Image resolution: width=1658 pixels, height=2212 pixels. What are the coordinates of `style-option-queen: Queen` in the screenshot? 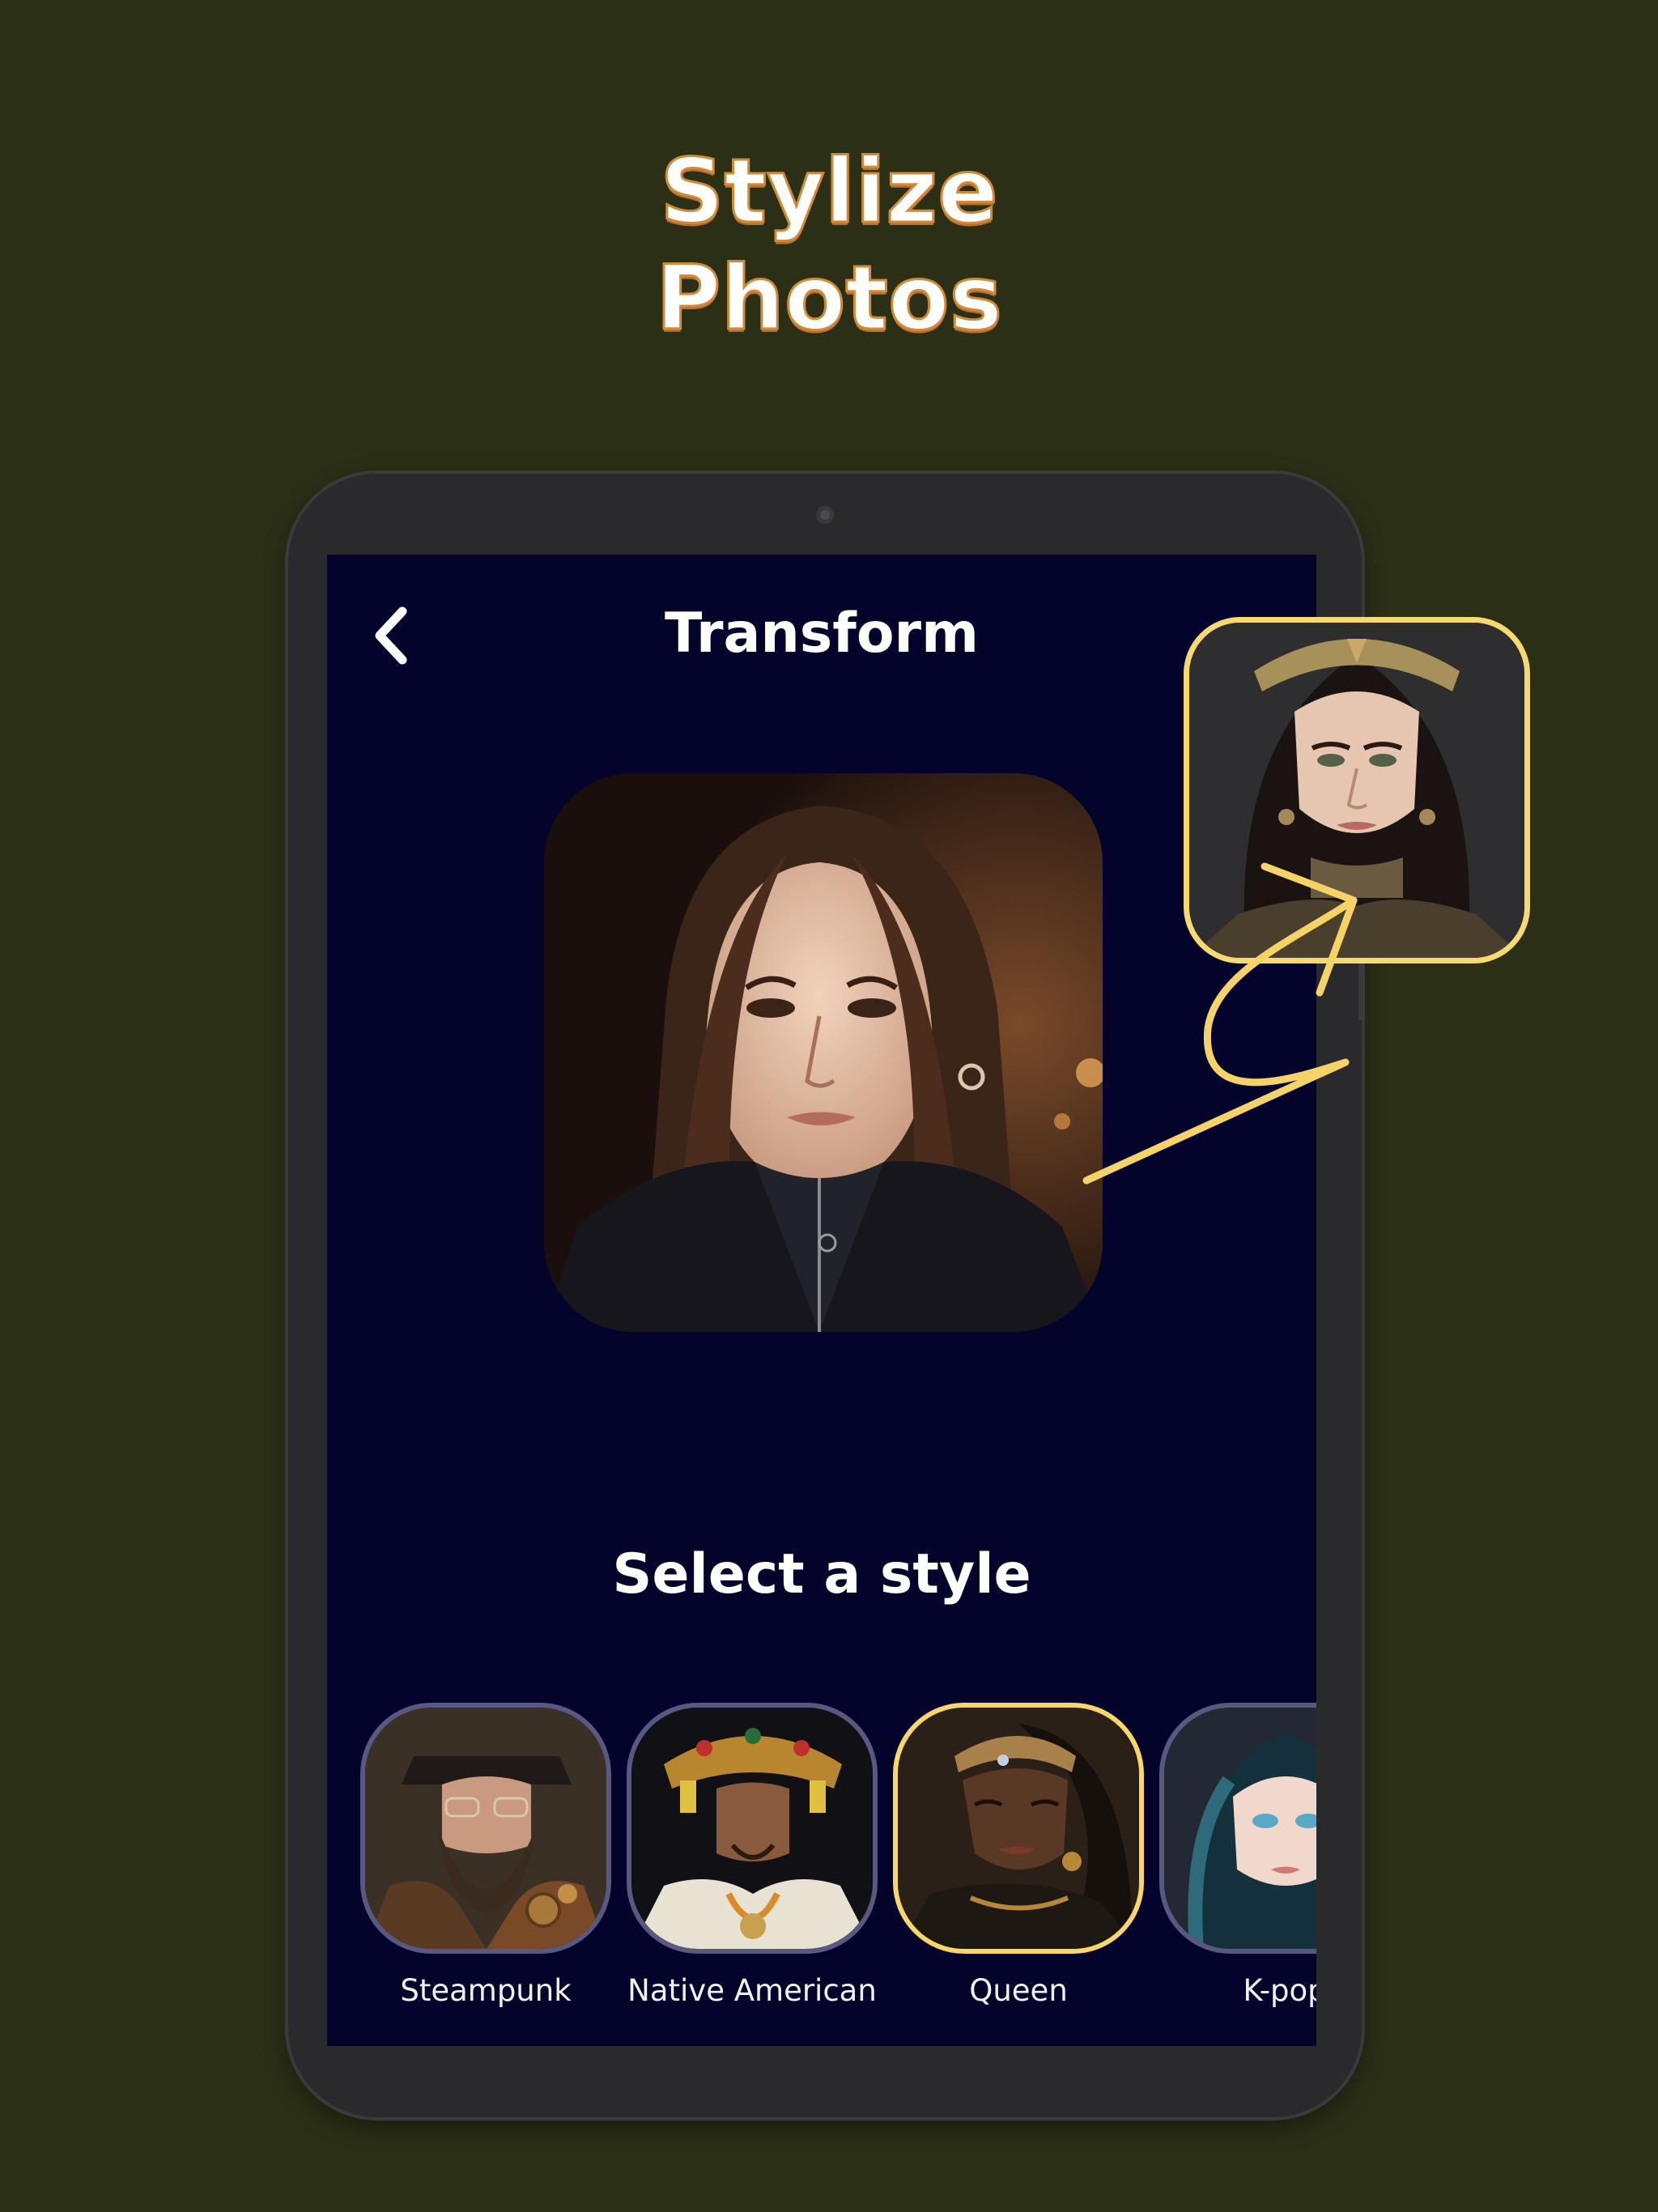 It's located at (1018, 1873).